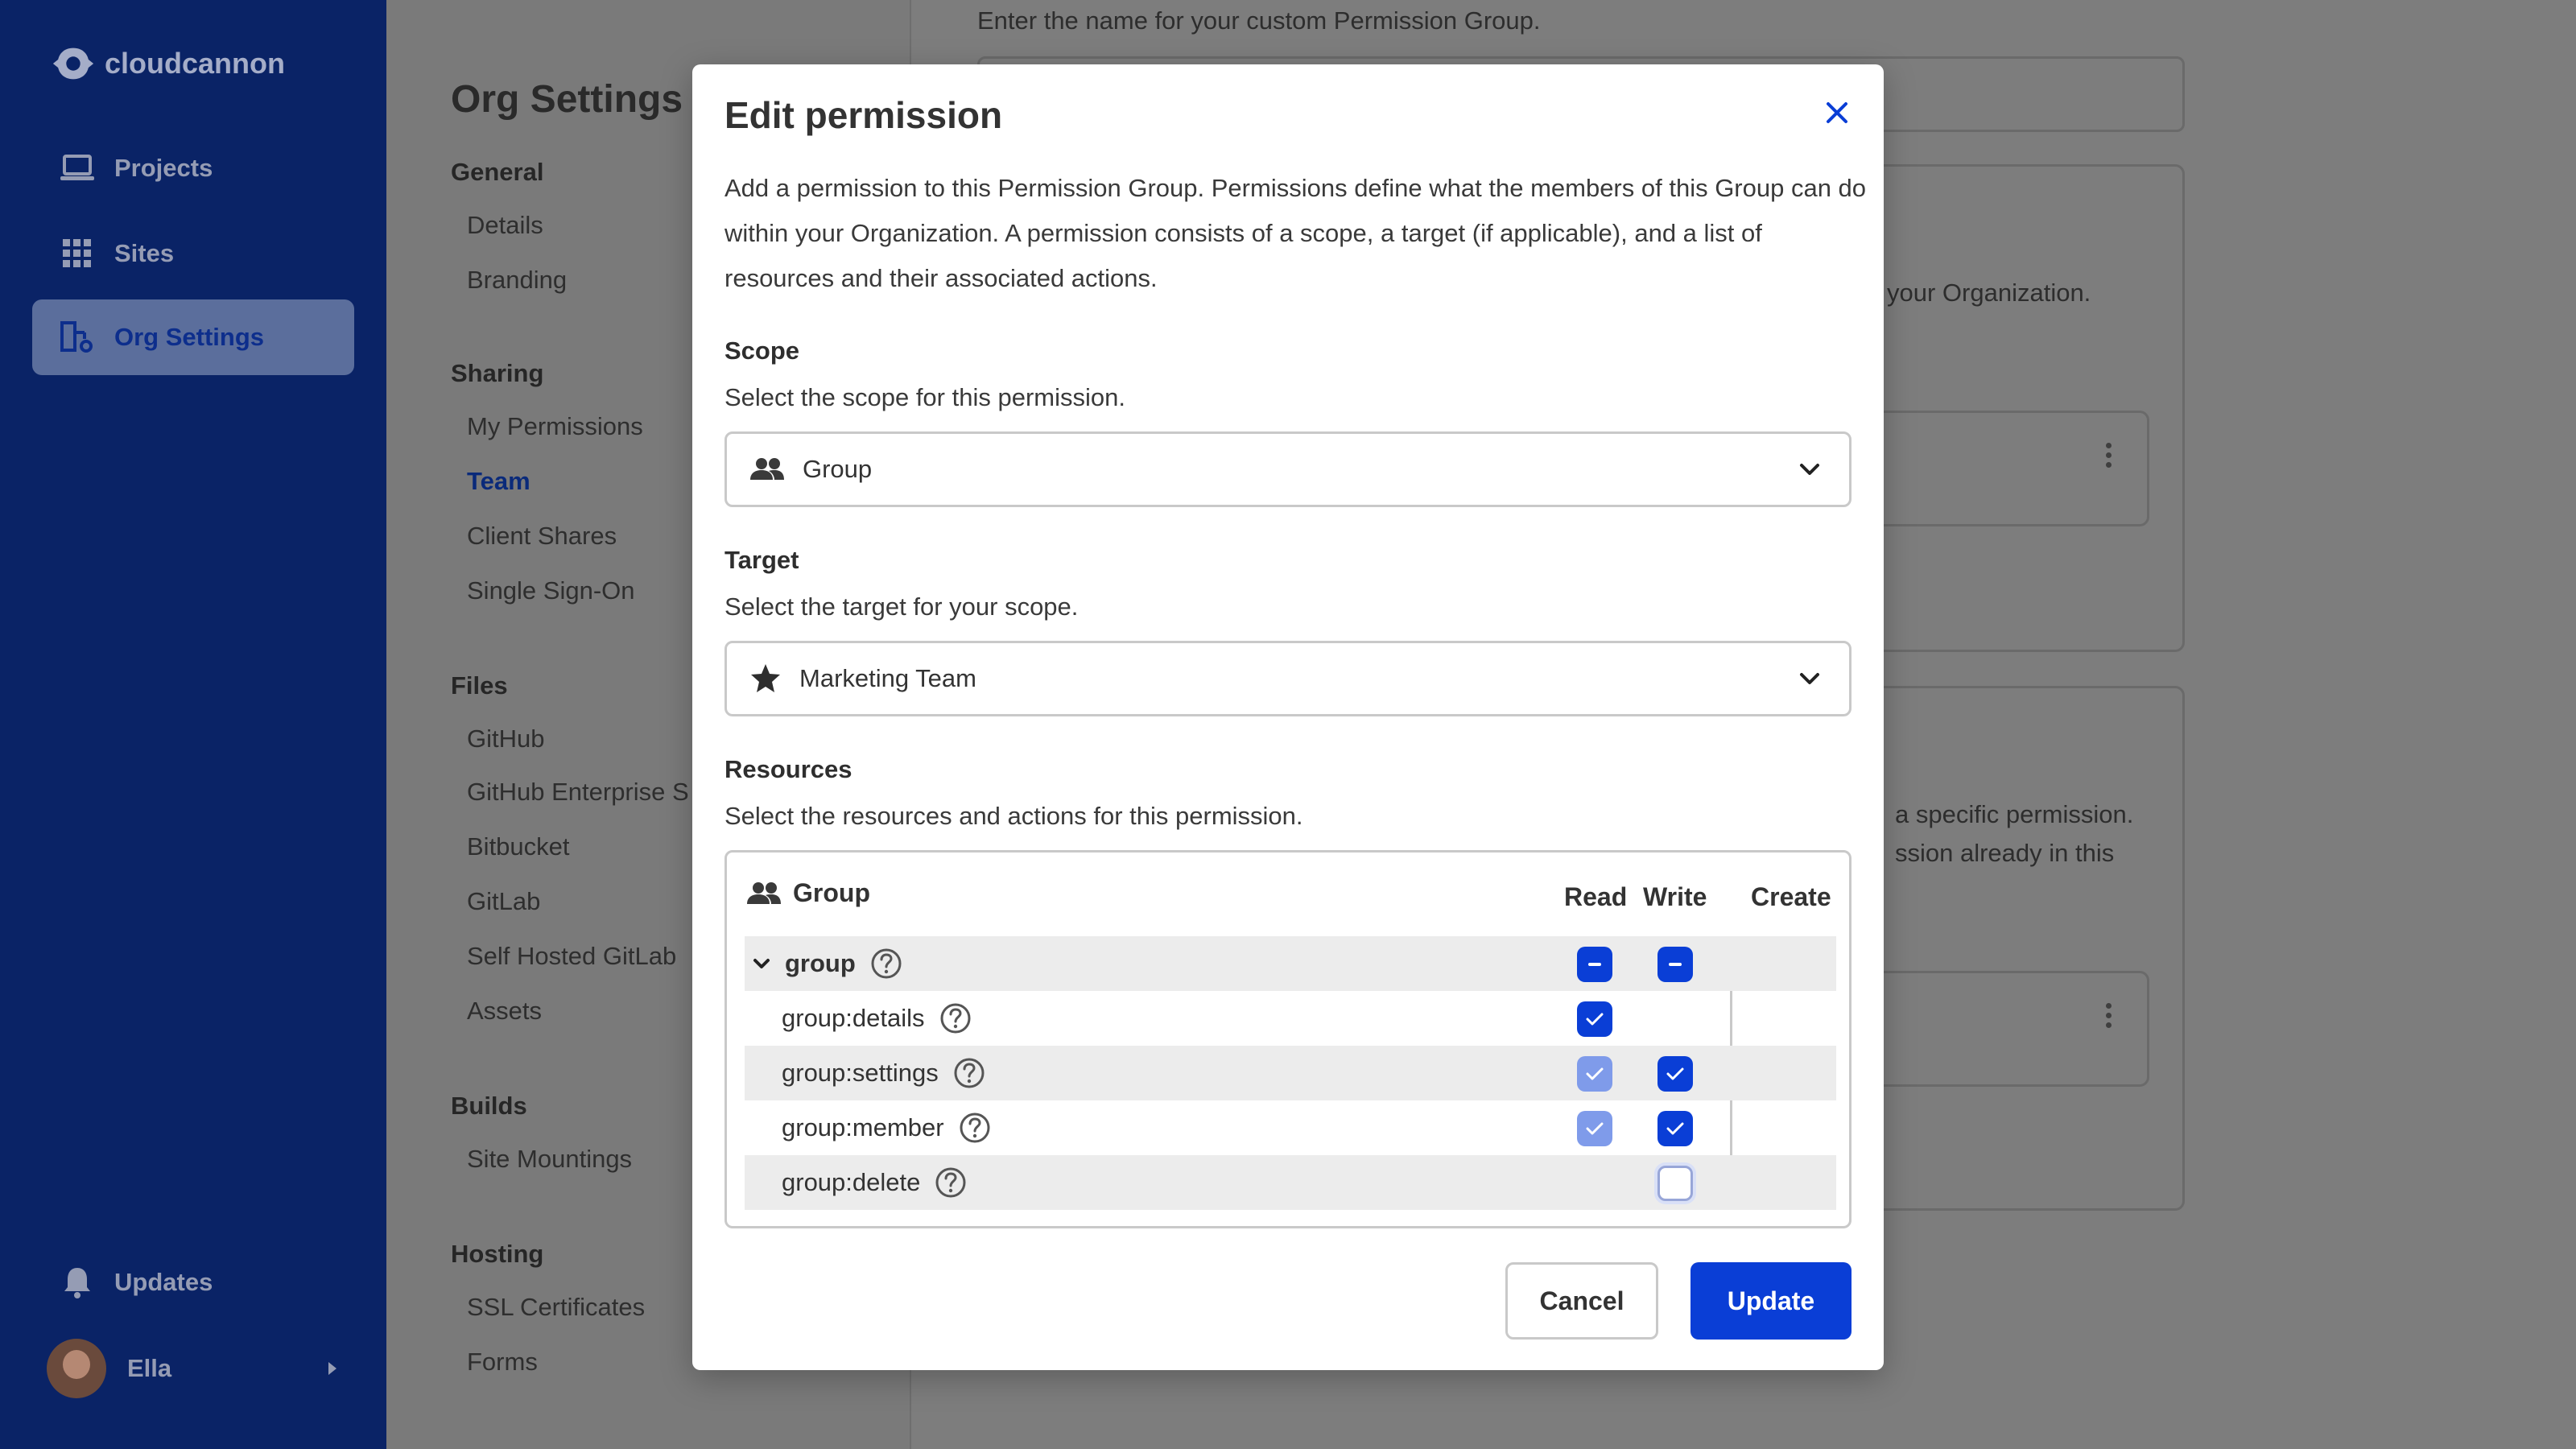 The image size is (2576, 1449). Describe the element at coordinates (489, 1106) in the screenshot. I see `section-builds: Builds` at that location.